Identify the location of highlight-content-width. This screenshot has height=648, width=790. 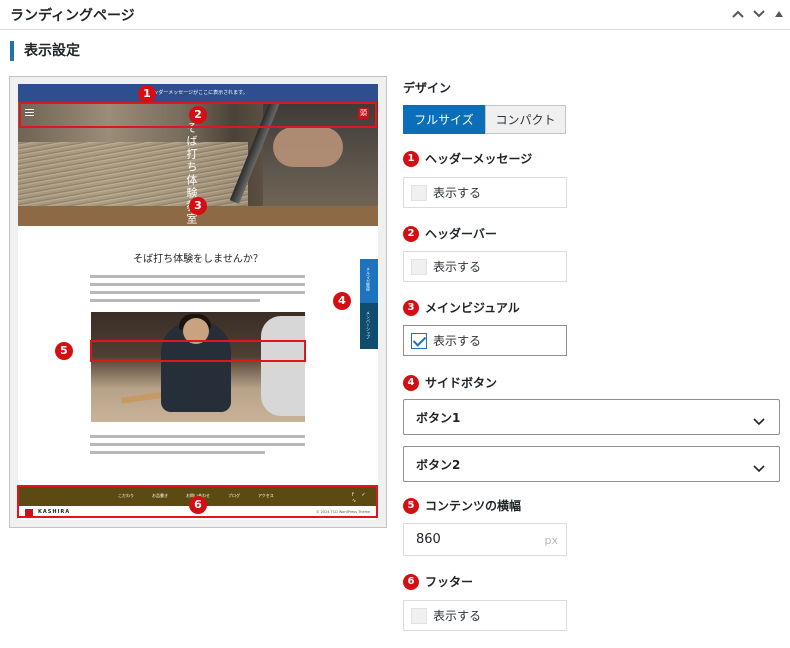
(198, 351).